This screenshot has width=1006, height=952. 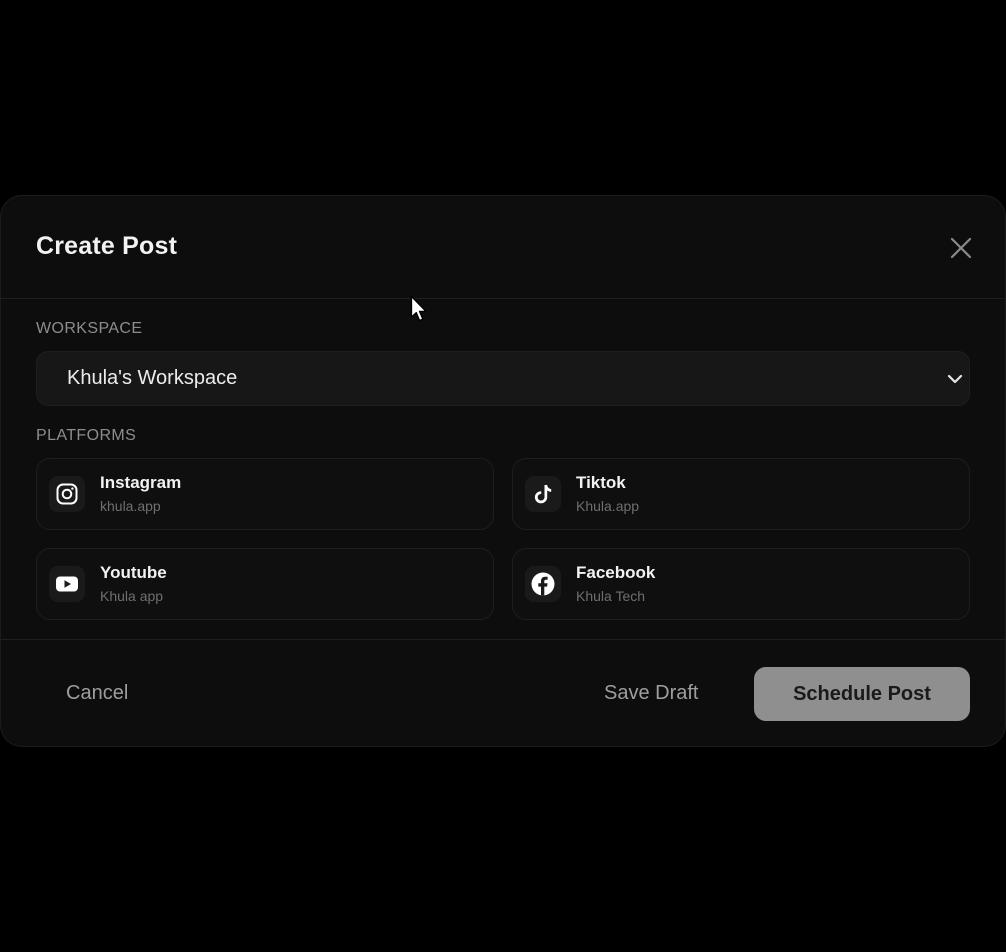 What do you see at coordinates (955, 379) in the screenshot?
I see `chevron-down-icon` at bounding box center [955, 379].